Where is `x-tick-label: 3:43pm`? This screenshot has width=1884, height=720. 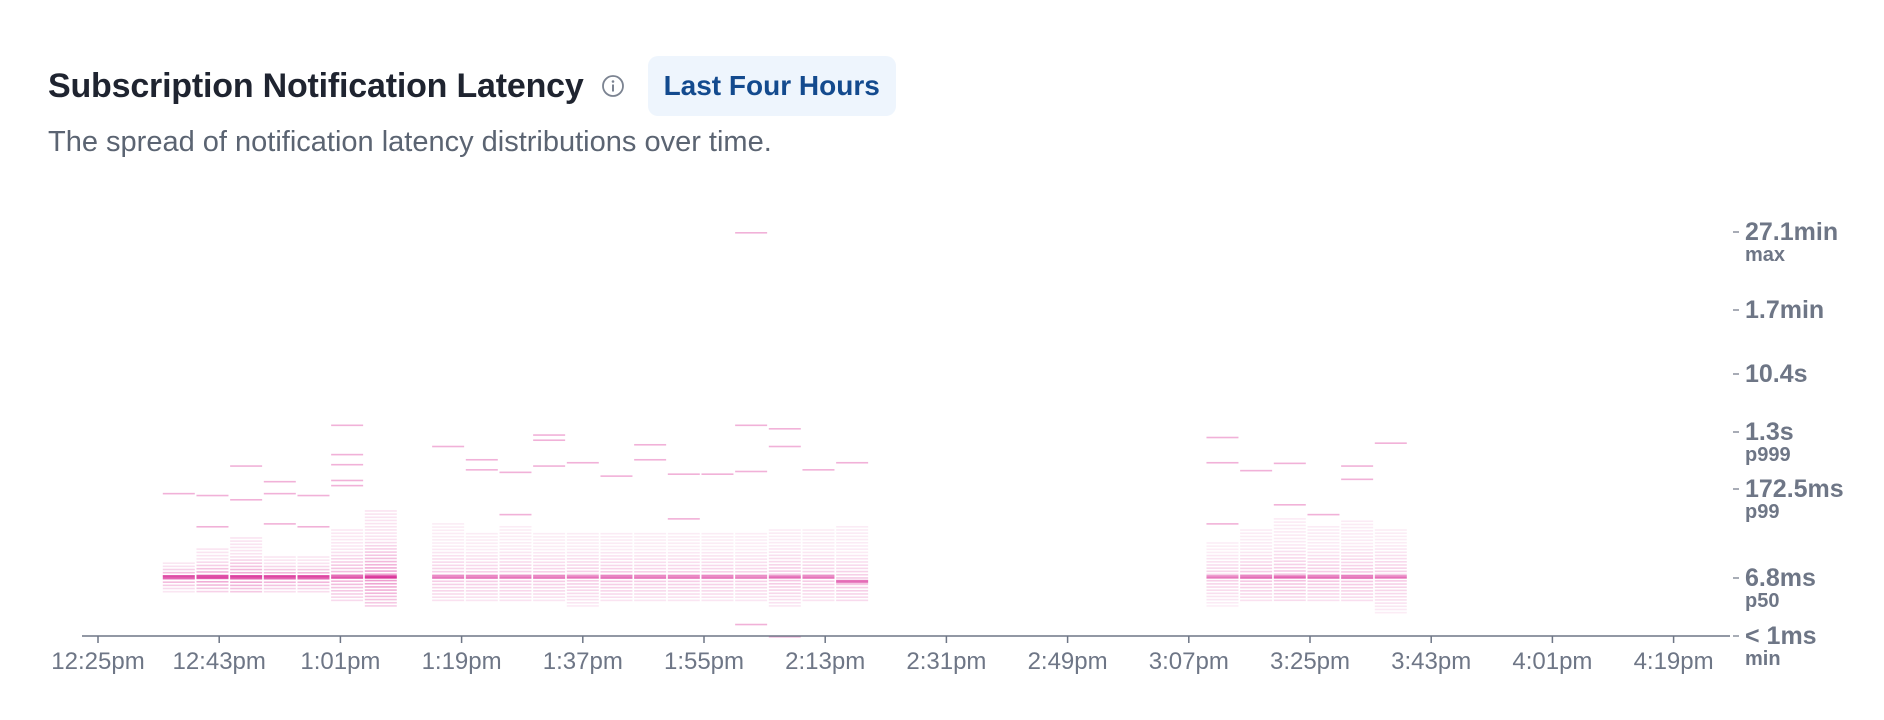
x-tick-label: 3:43pm is located at coordinates (1431, 661).